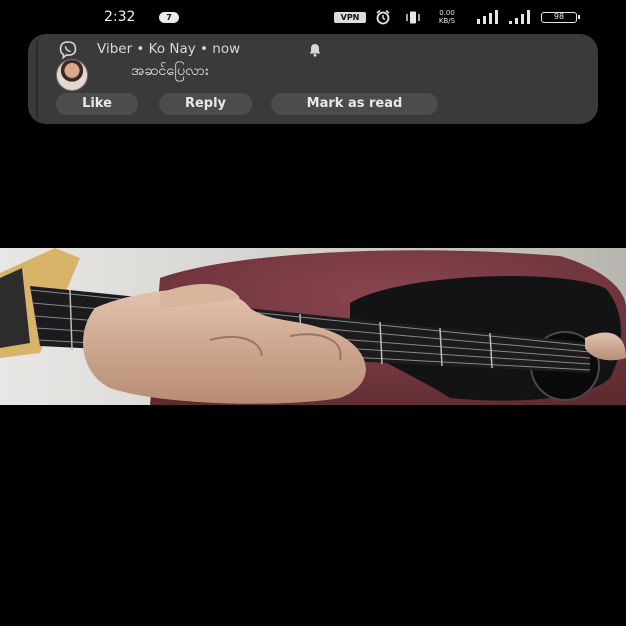  I want to click on vpn-badge: VPN, so click(350, 17).